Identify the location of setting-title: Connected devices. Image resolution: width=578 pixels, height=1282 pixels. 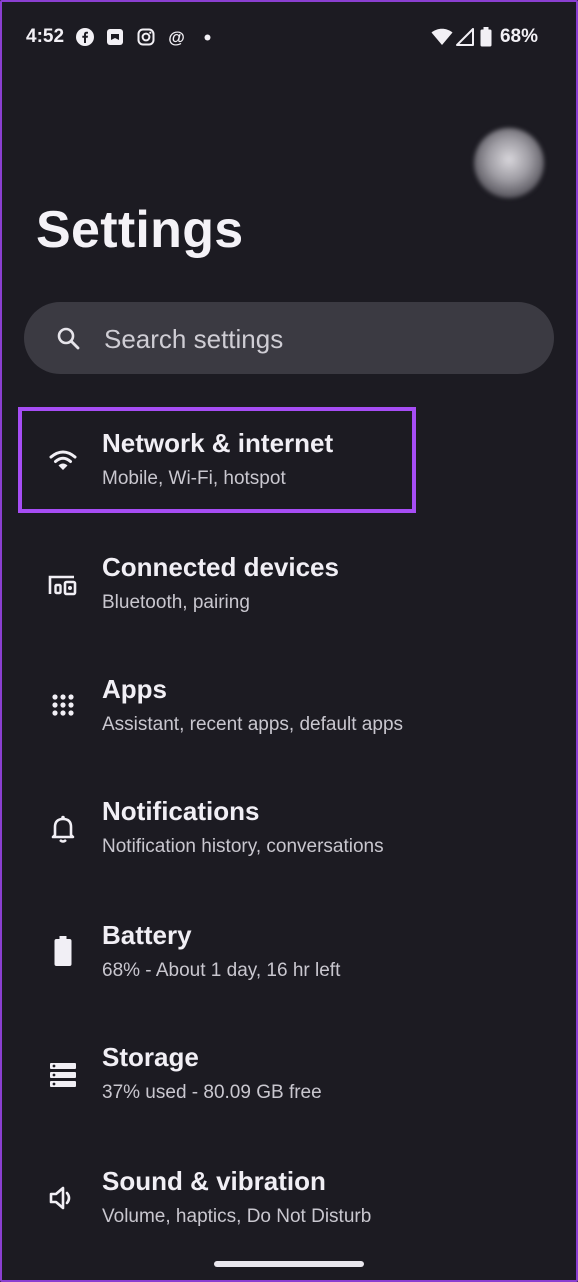
(220, 567).